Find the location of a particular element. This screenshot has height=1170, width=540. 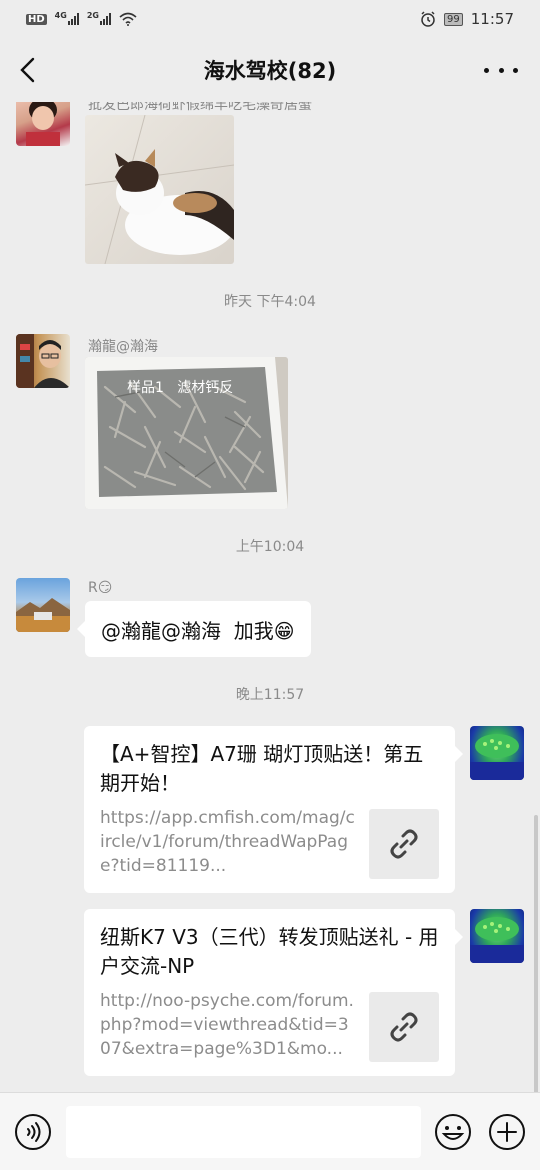

message-bubble: @瀚龍@瀚海 加我😁 is located at coordinates (194, 629).